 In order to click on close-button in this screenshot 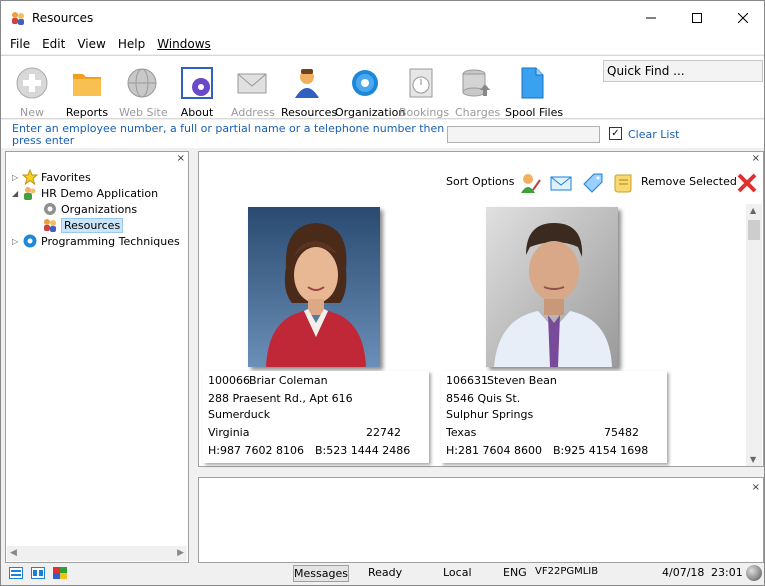, I will do `click(742, 17)`.